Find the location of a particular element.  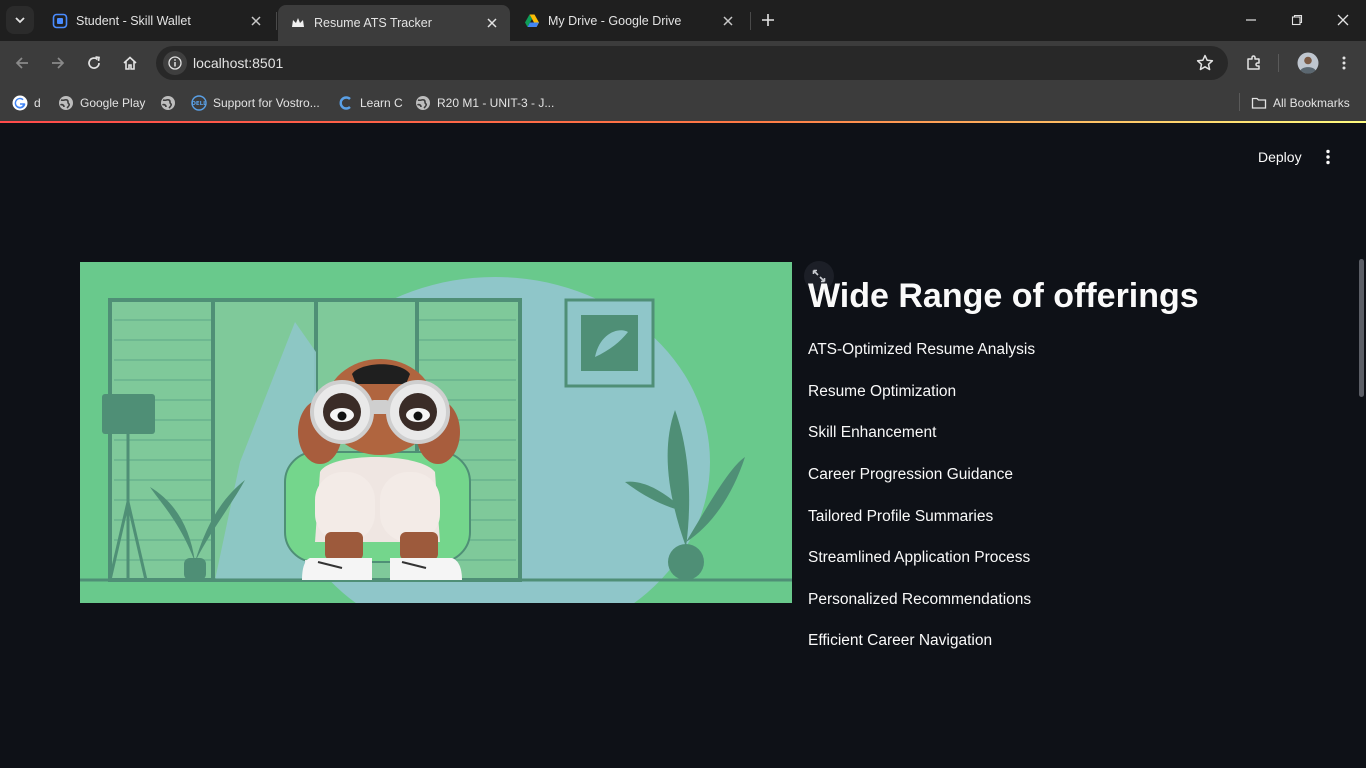

svg-text: DELL is located at coordinates (199, 104).